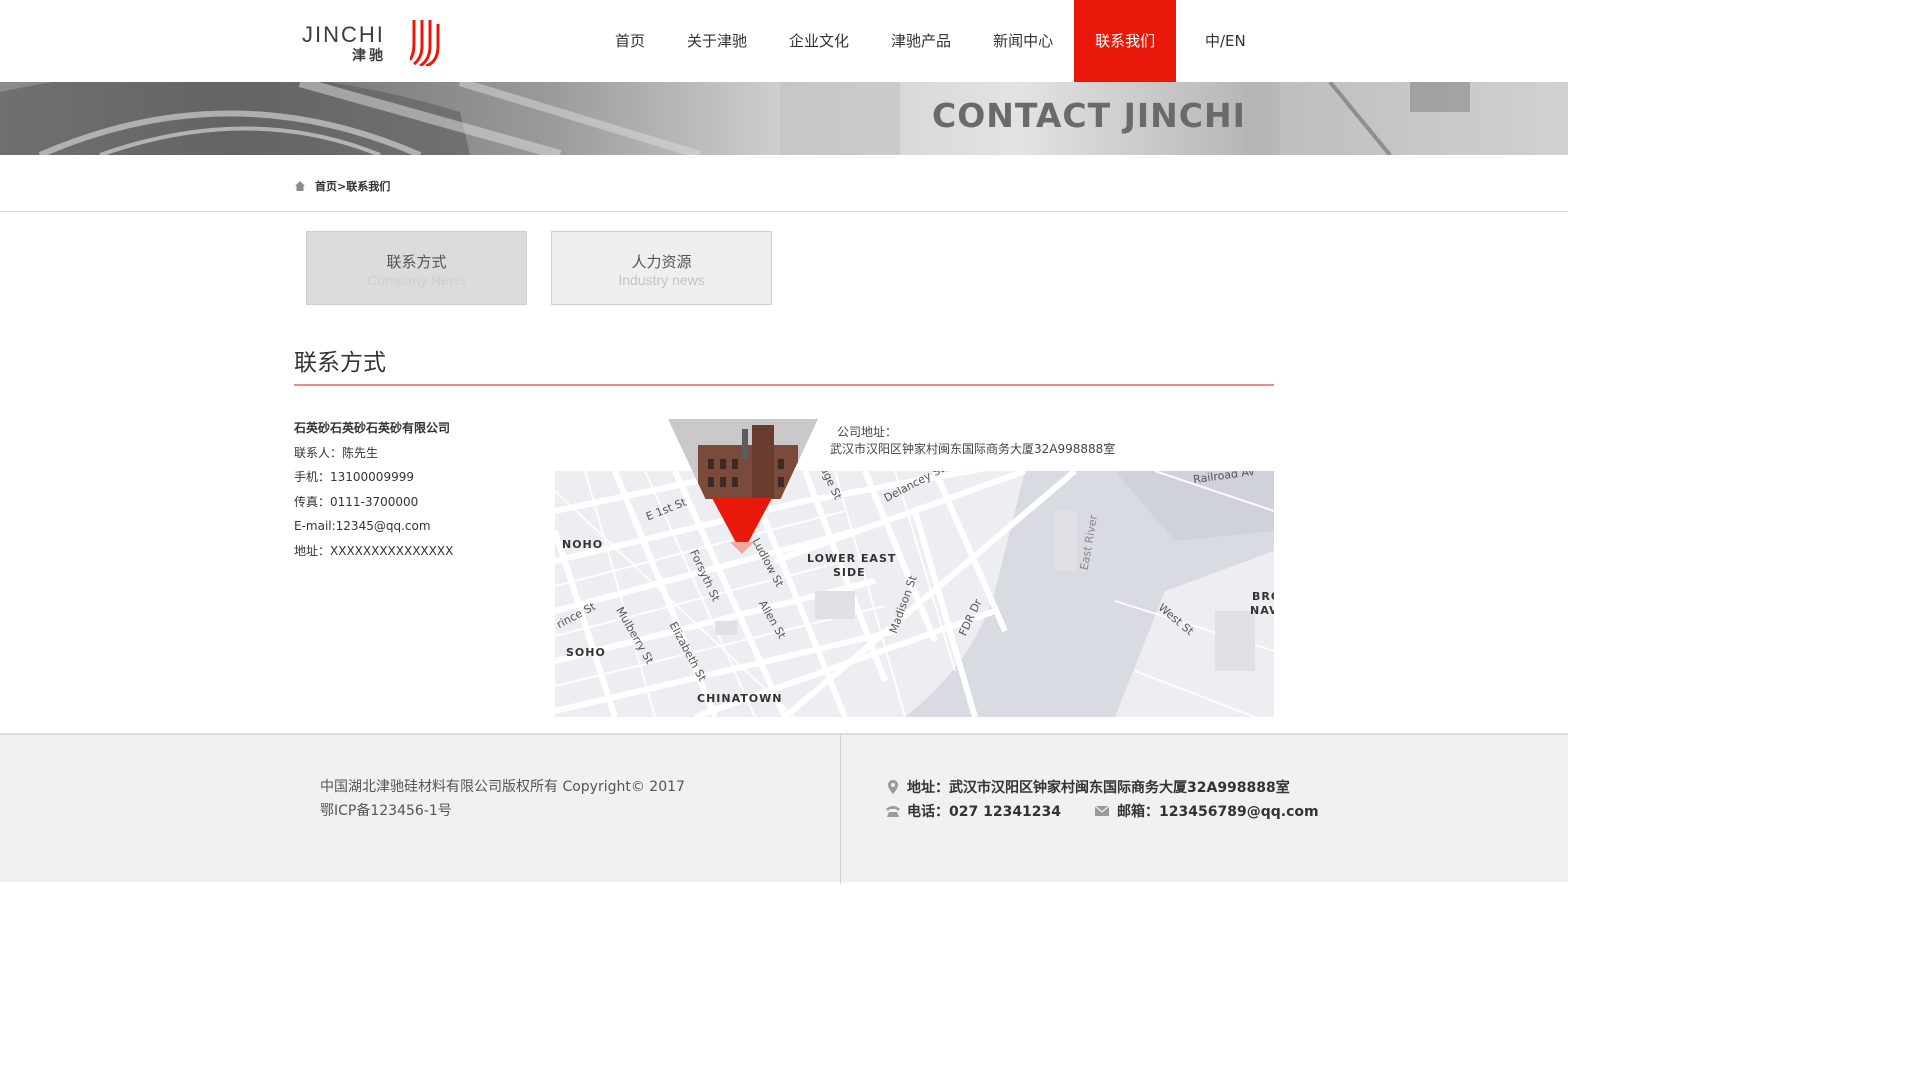 This screenshot has height=1080, width=1920. Describe the element at coordinates (1125, 41) in the screenshot. I see `nav-item-contact: 联系我们` at that location.